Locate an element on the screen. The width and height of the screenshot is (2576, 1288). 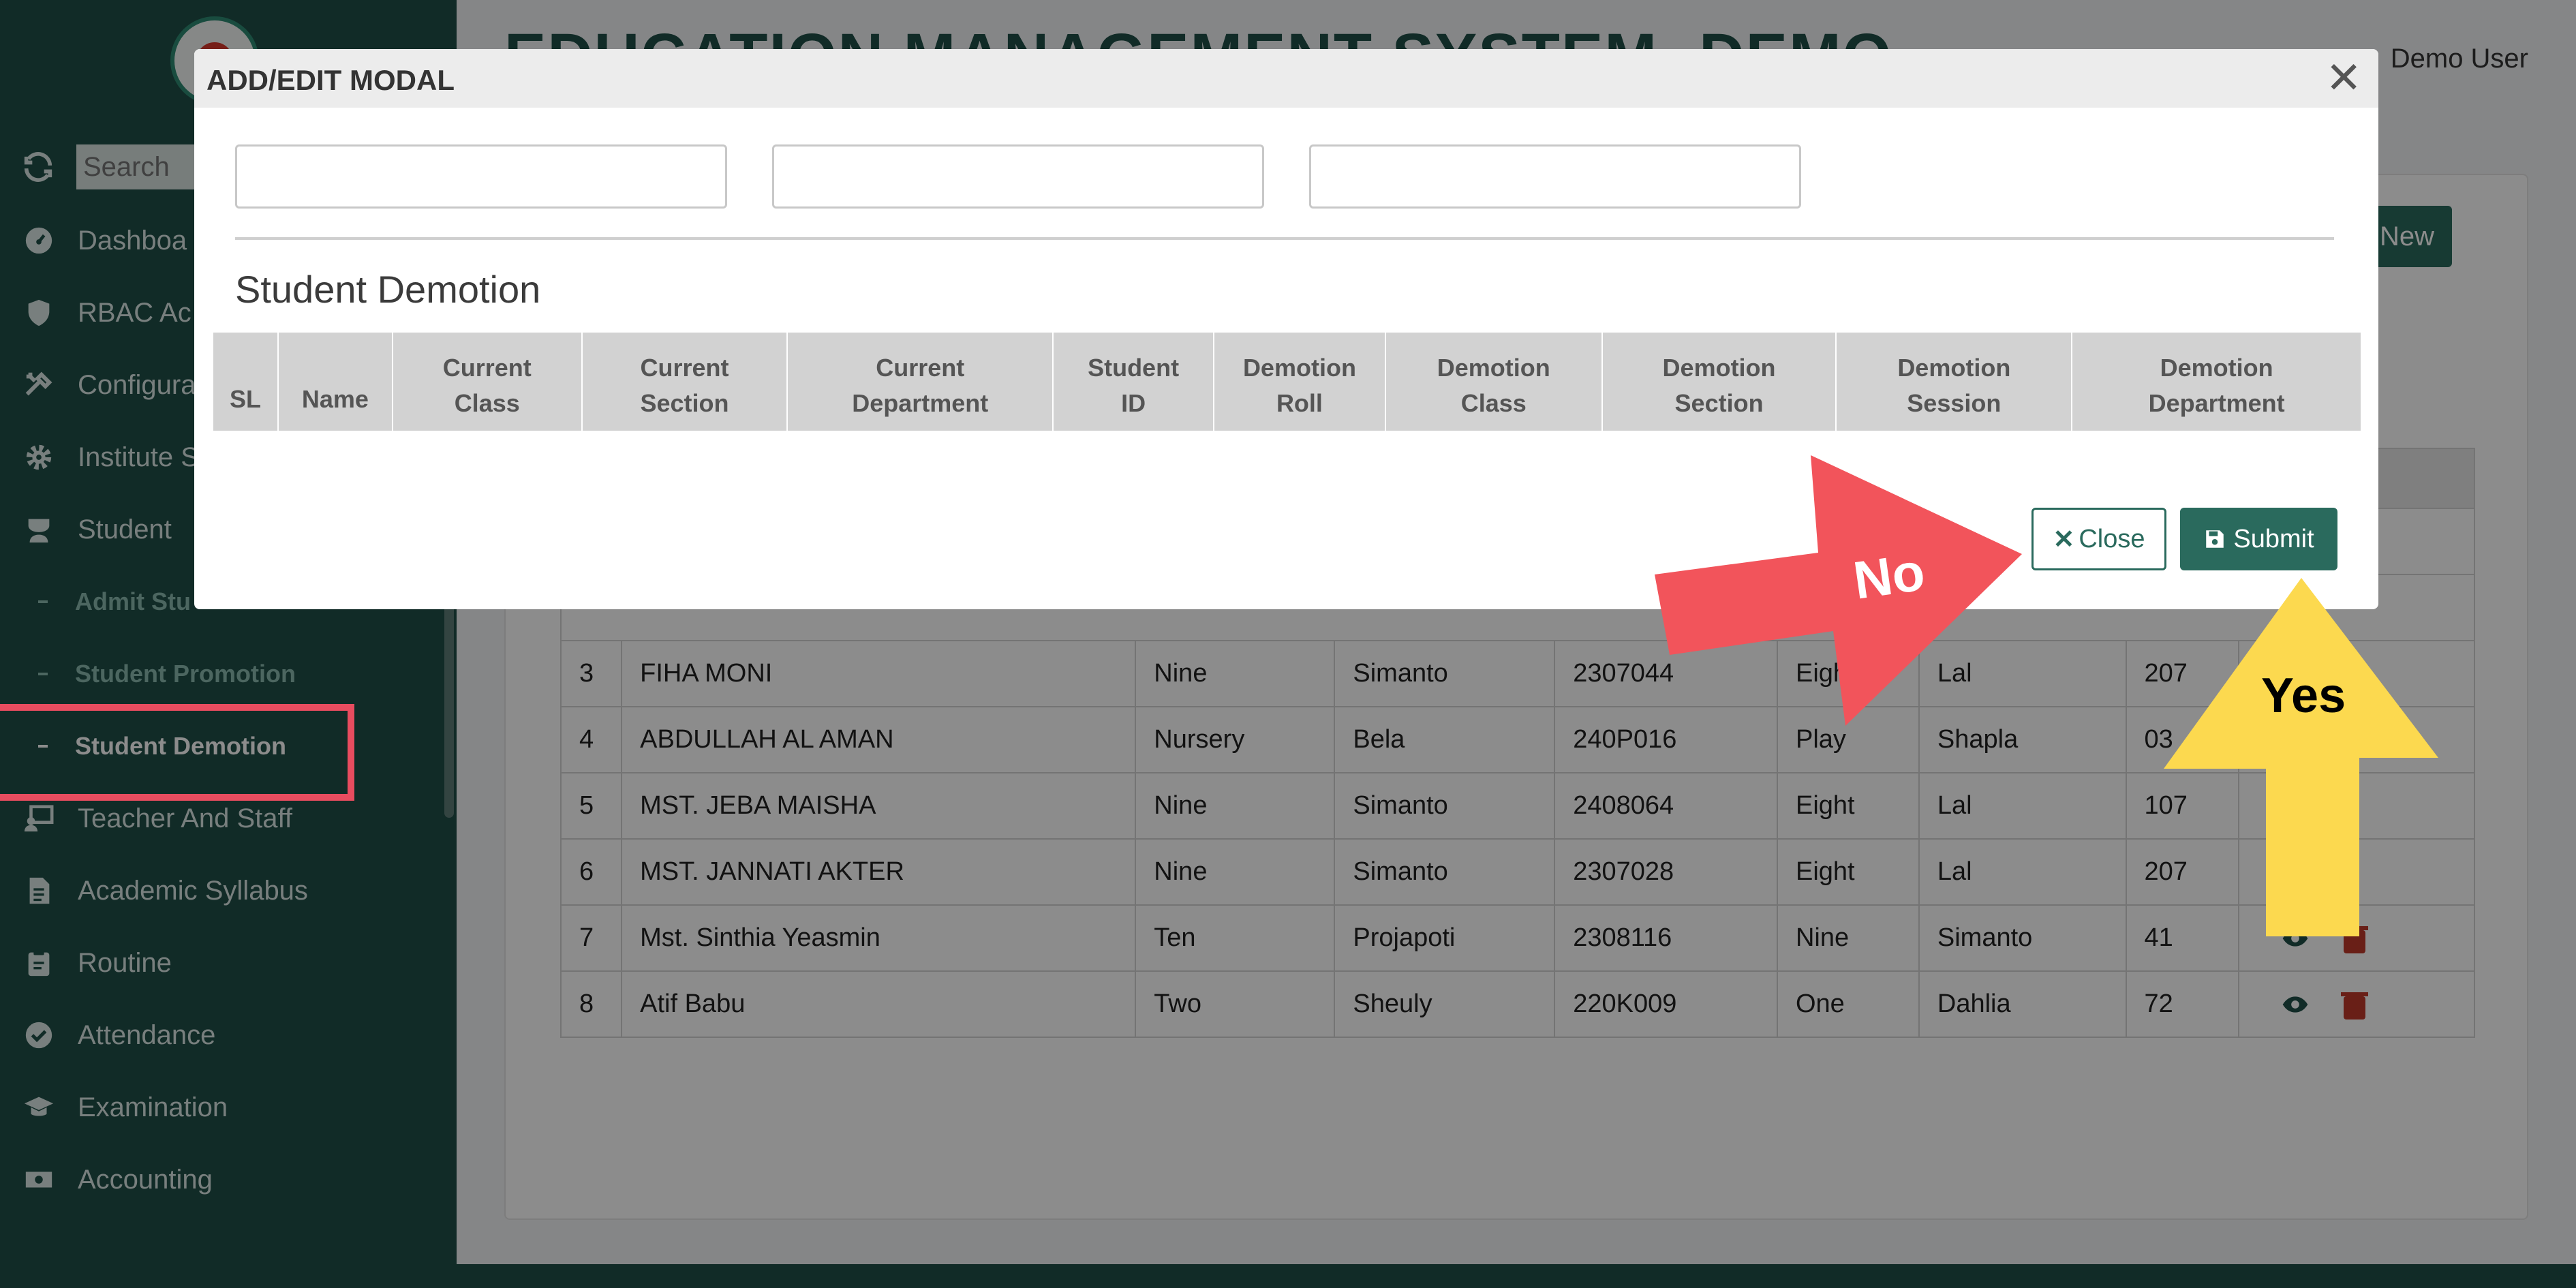
yes-label: Yes is located at coordinates (2303, 696).